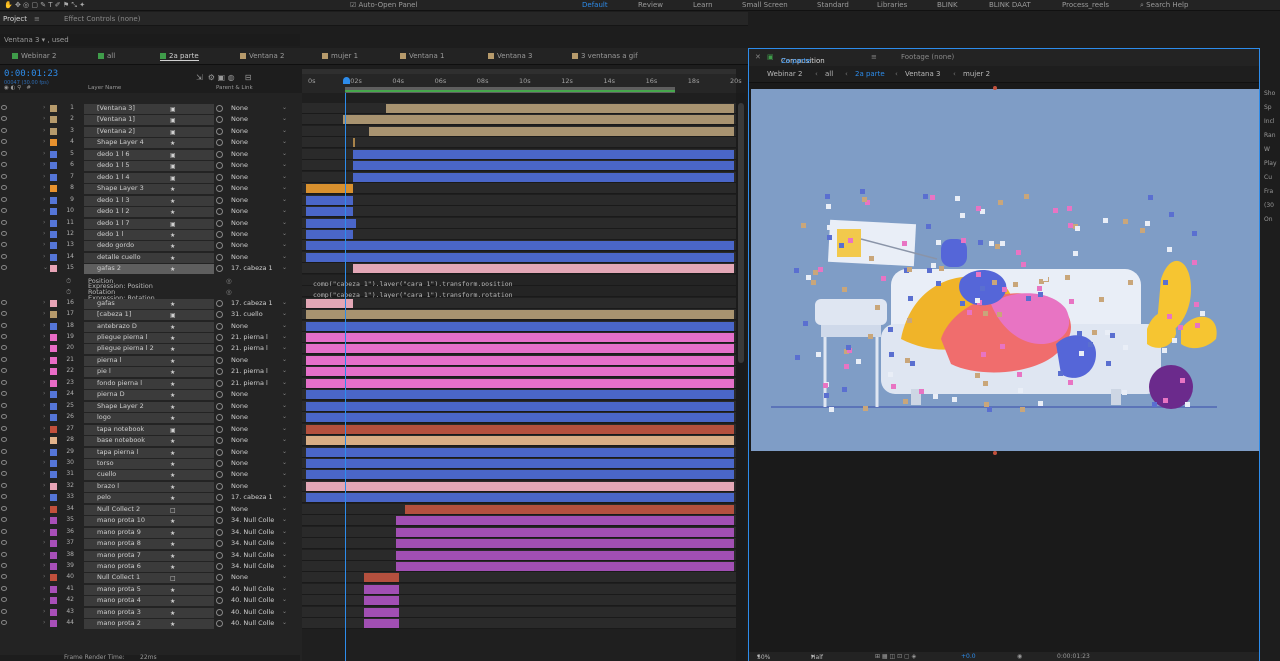 Image resolution: width=1280 pixels, height=661 pixels. I want to click on layer-name: ▣ tapa notebook, so click(149, 429).